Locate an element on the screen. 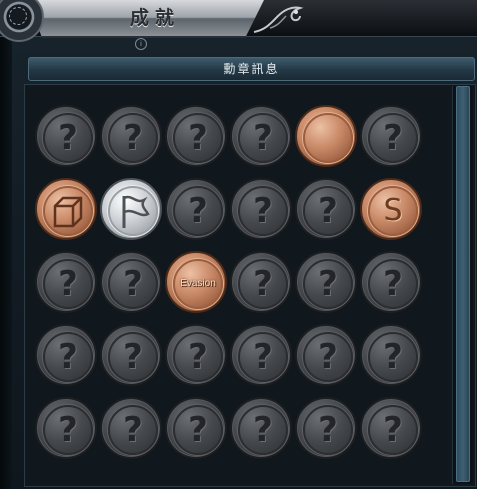 The height and width of the screenshot is (489, 477). cube-icon is located at coordinates (68, 212).